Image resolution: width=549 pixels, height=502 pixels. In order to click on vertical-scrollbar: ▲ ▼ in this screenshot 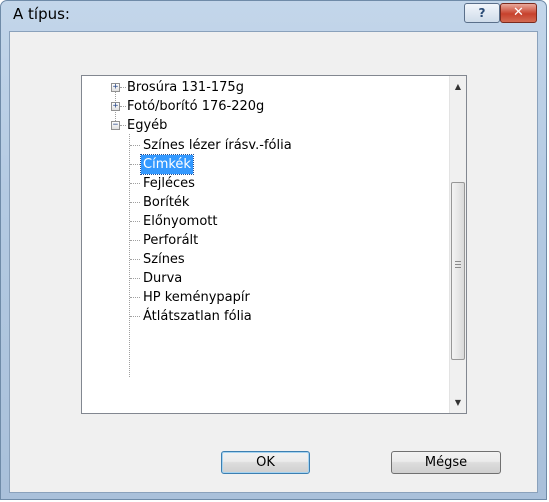, I will do `click(457, 244)`.